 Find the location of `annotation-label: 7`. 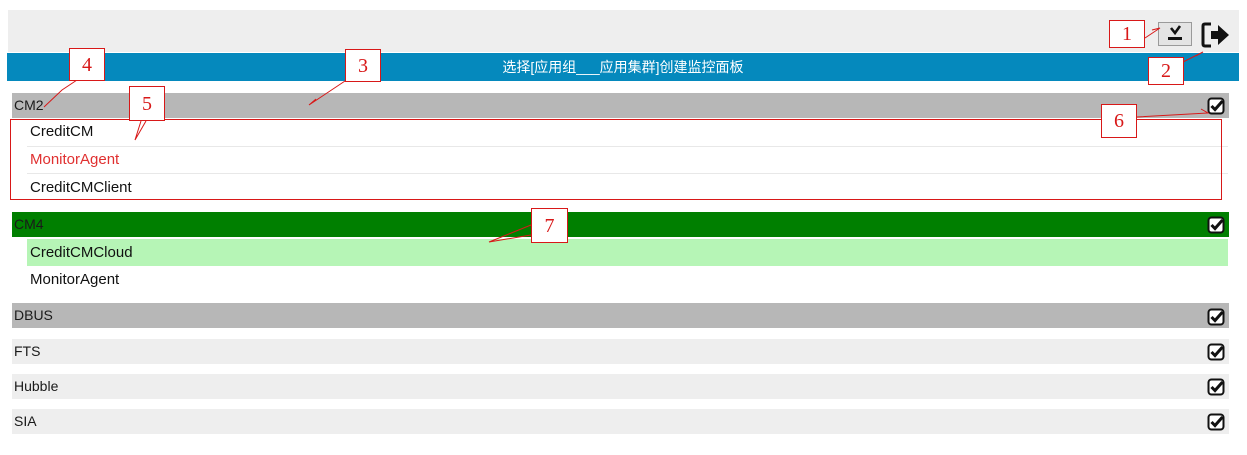

annotation-label: 7 is located at coordinates (549, 225).